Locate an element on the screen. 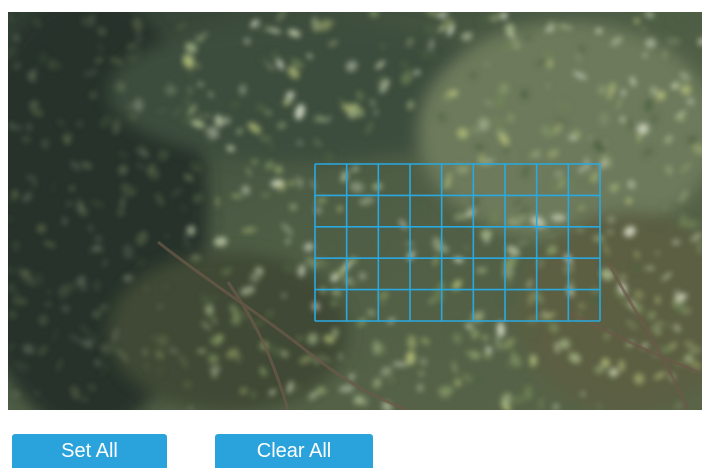 The height and width of the screenshot is (468, 703). motion-detection-grid is located at coordinates (457, 242).